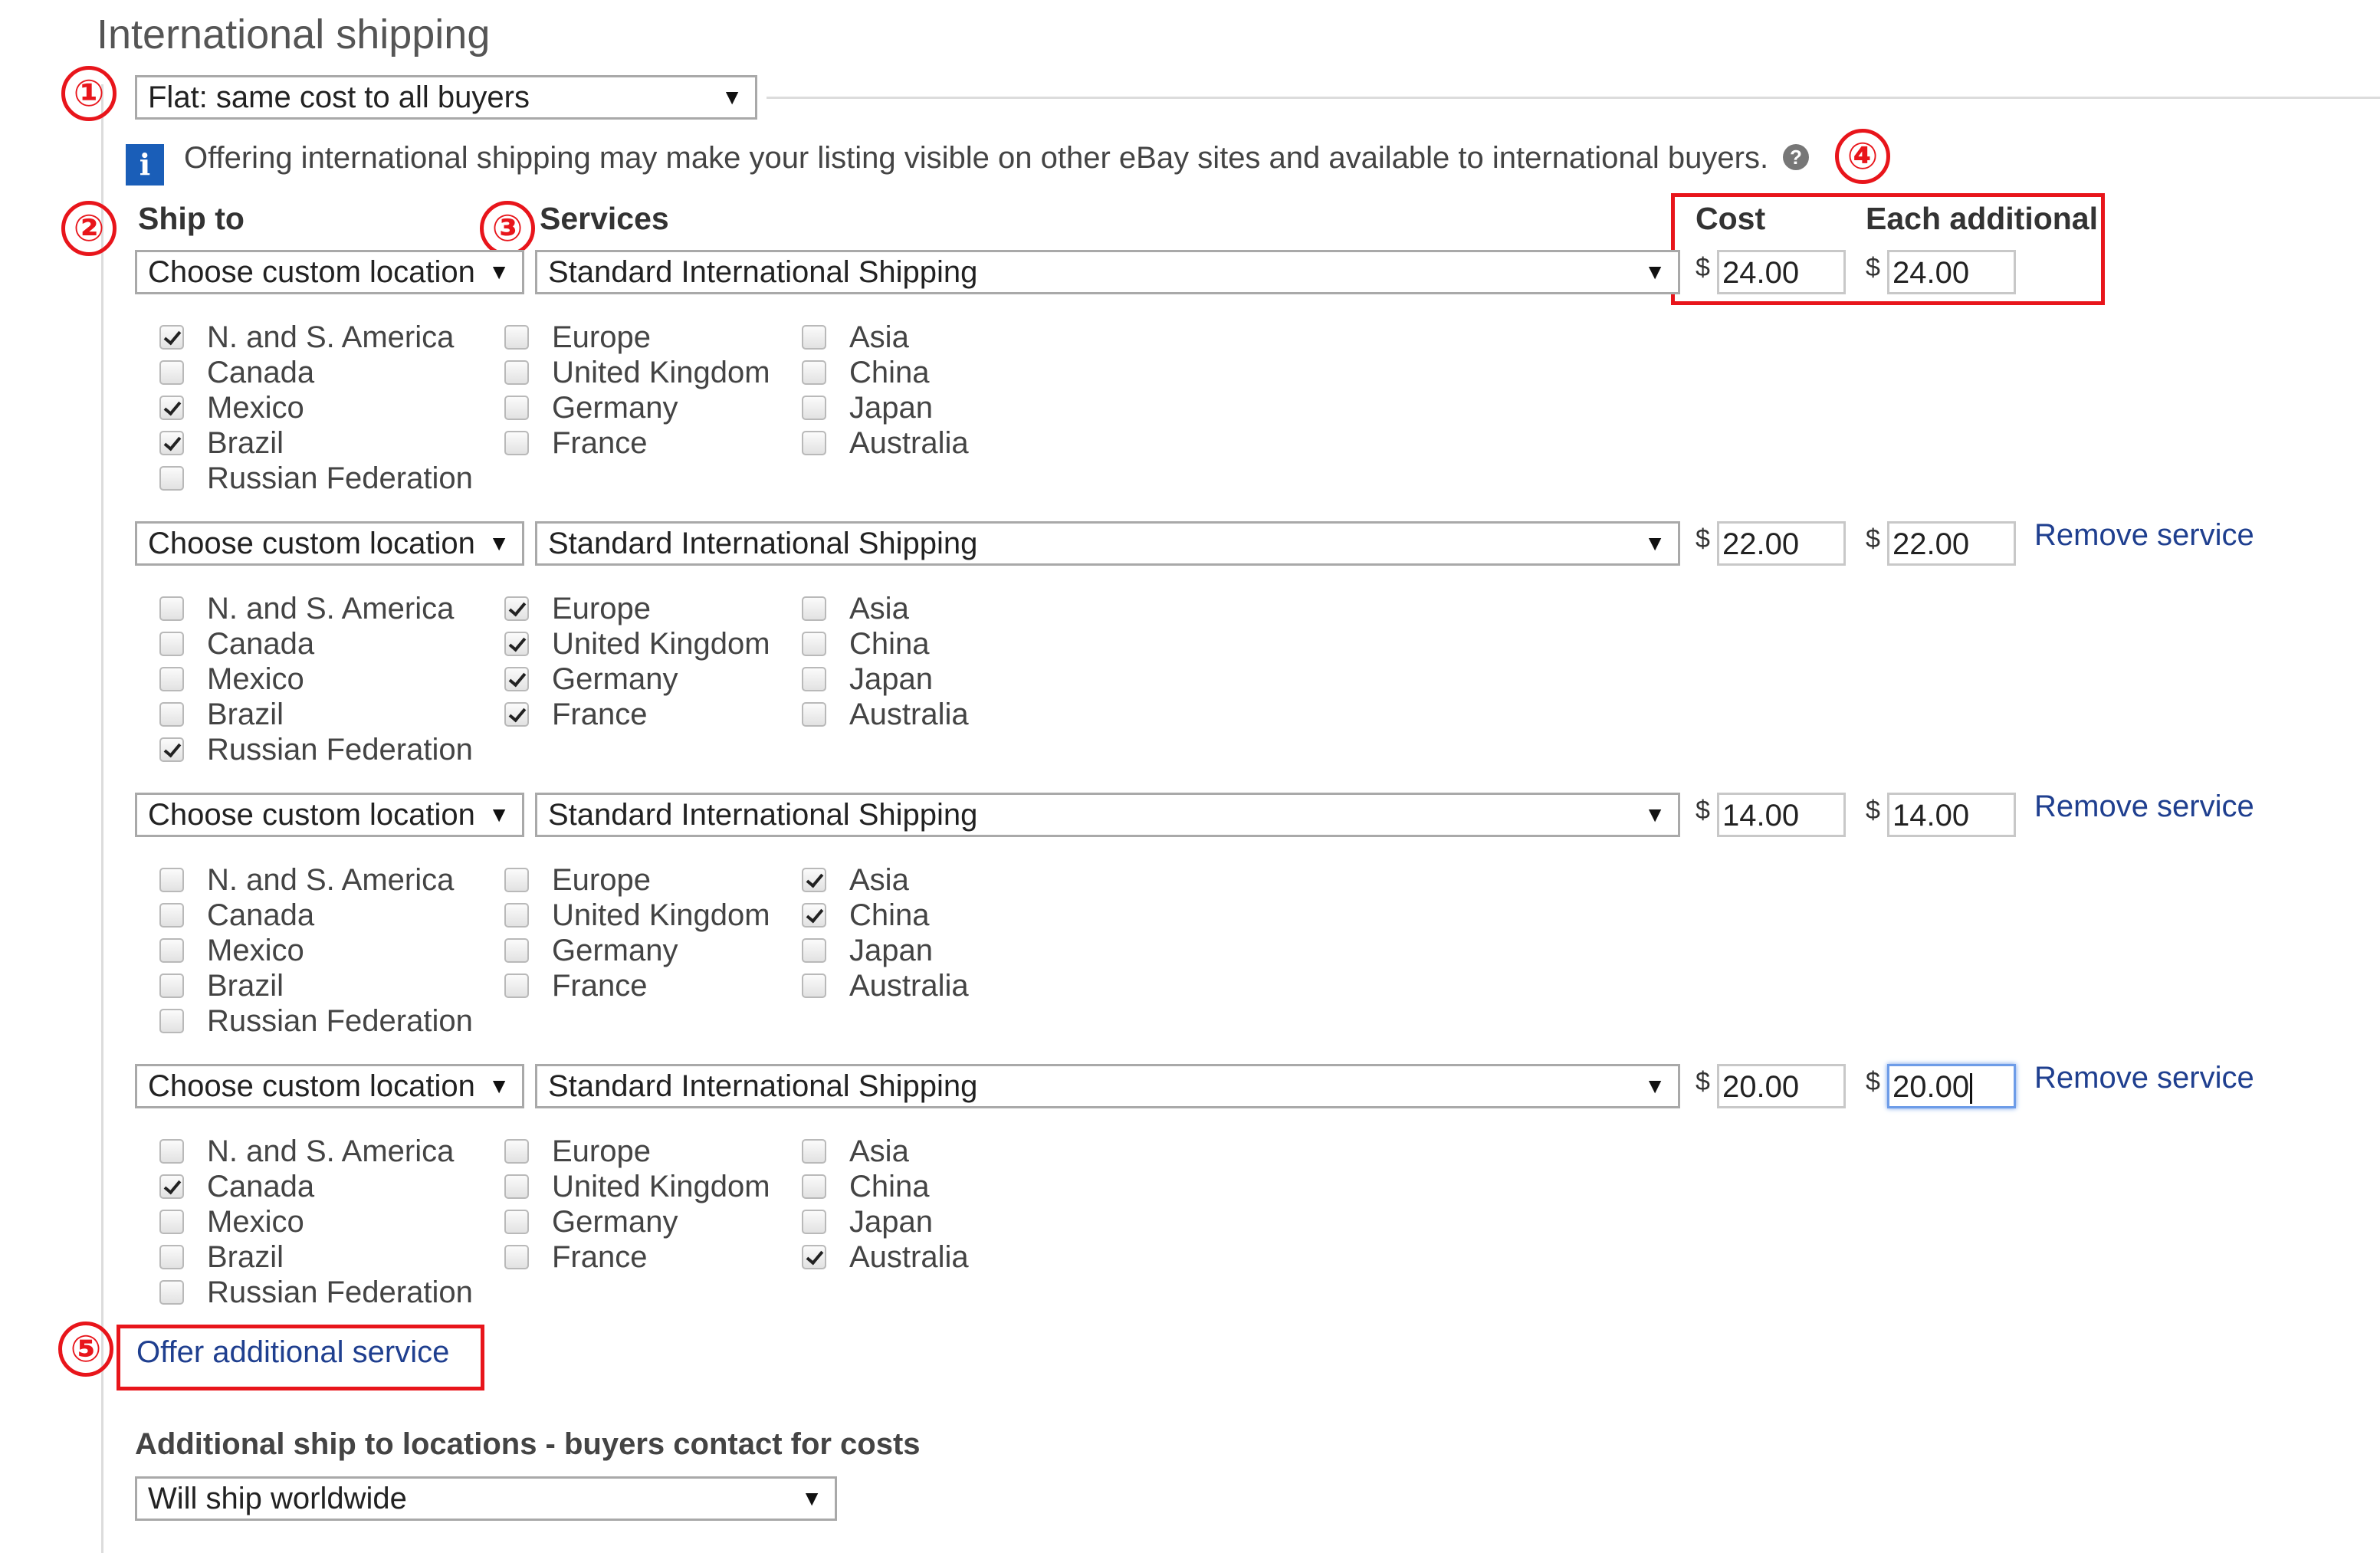 This screenshot has width=2380, height=1553. Describe the element at coordinates (1796, 157) in the screenshot. I see `help-icon: ?` at that location.